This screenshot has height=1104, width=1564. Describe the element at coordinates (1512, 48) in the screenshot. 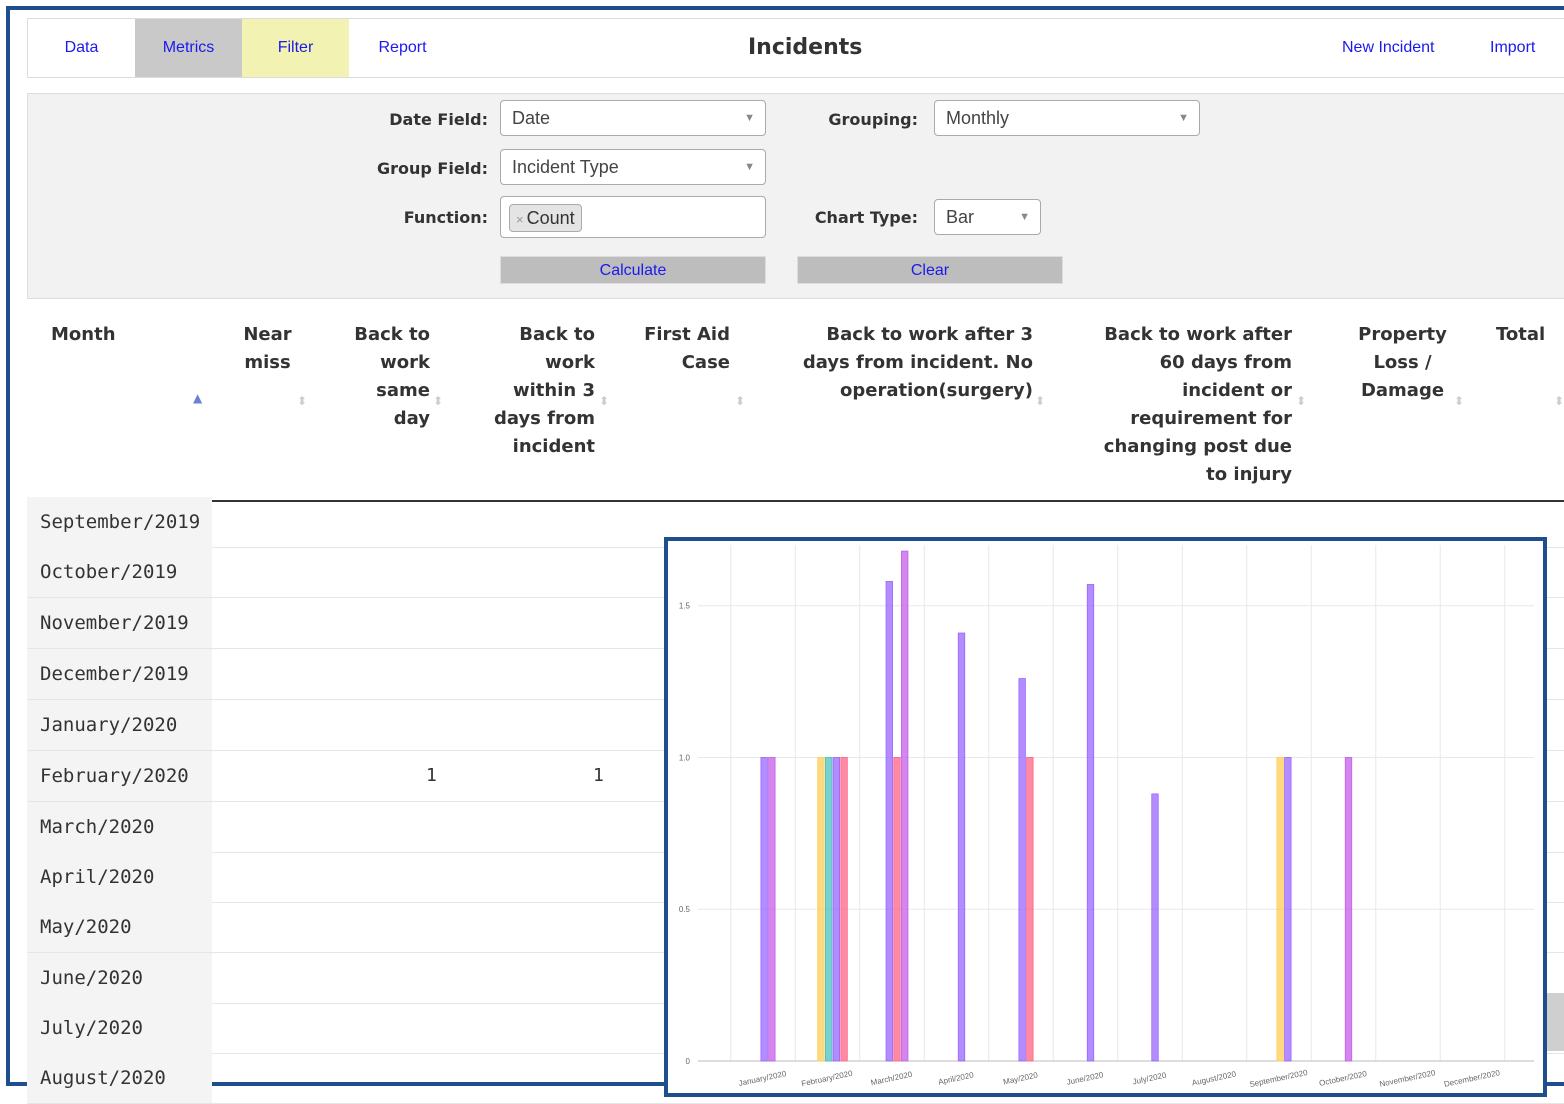

I see `import-link: Import` at that location.